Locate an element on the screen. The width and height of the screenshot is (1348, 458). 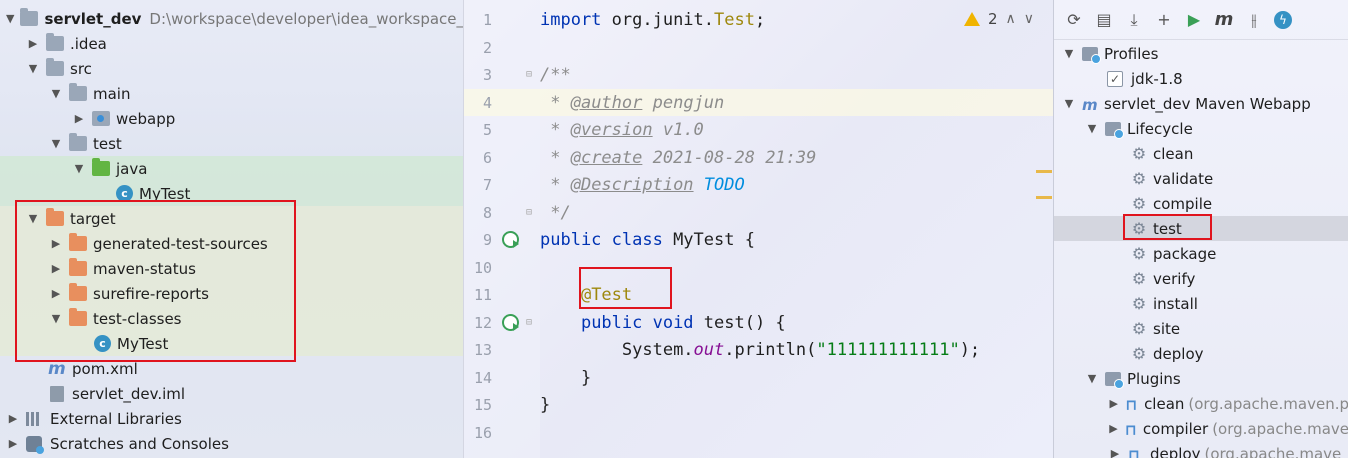
maven-goal-deploy: ⚙ deploy is located at coordinates (1201, 353).